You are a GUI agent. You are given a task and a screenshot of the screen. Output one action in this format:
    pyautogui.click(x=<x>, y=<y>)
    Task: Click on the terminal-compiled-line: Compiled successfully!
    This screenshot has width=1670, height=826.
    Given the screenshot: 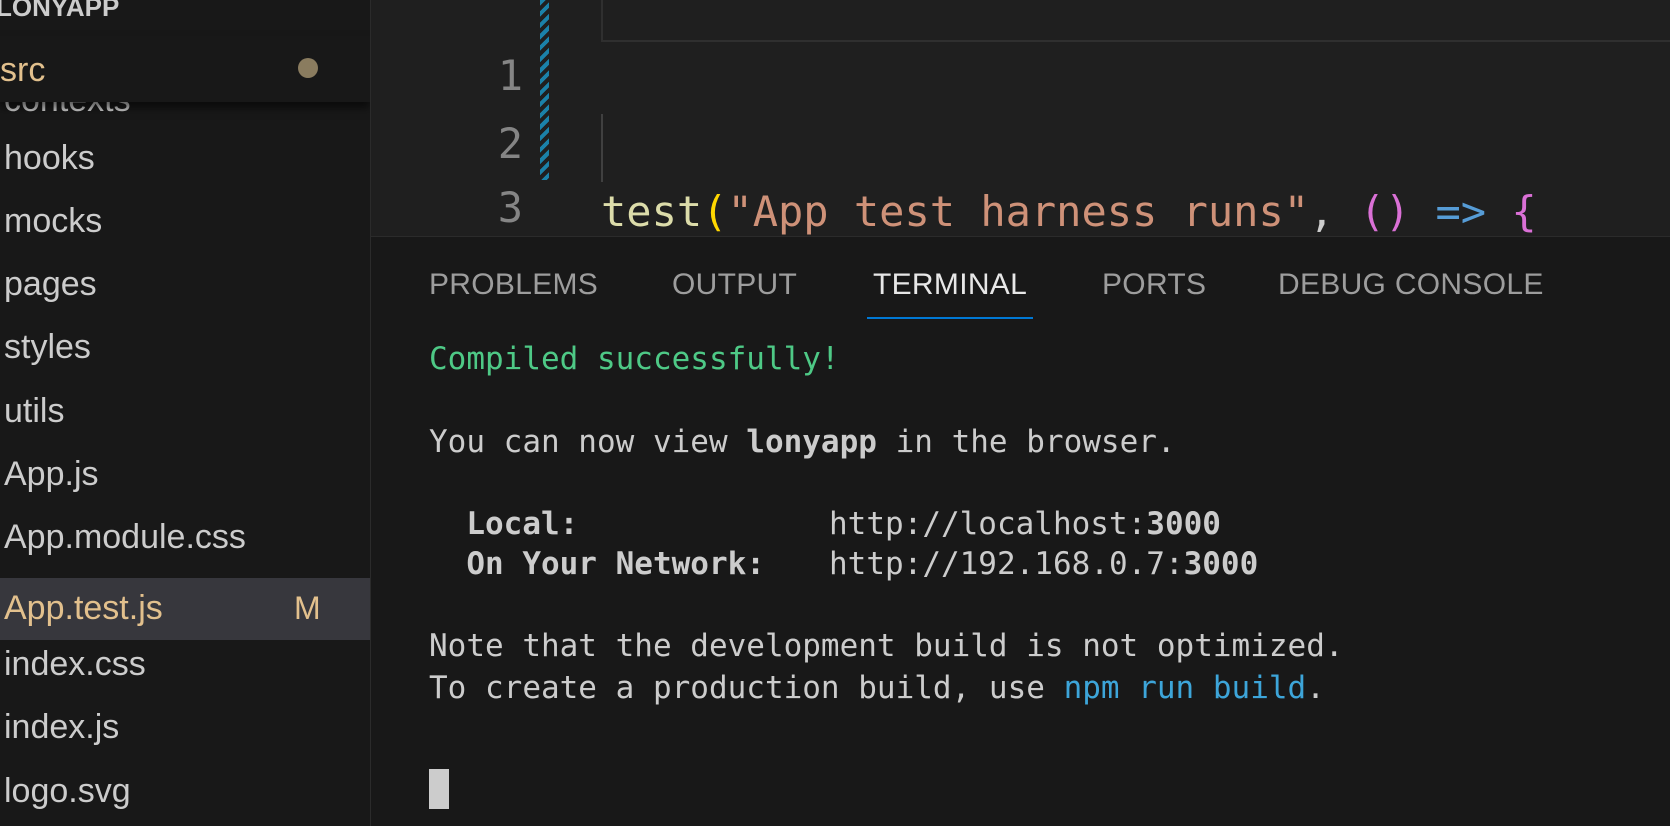 What is the action you would take?
    pyautogui.click(x=634, y=359)
    